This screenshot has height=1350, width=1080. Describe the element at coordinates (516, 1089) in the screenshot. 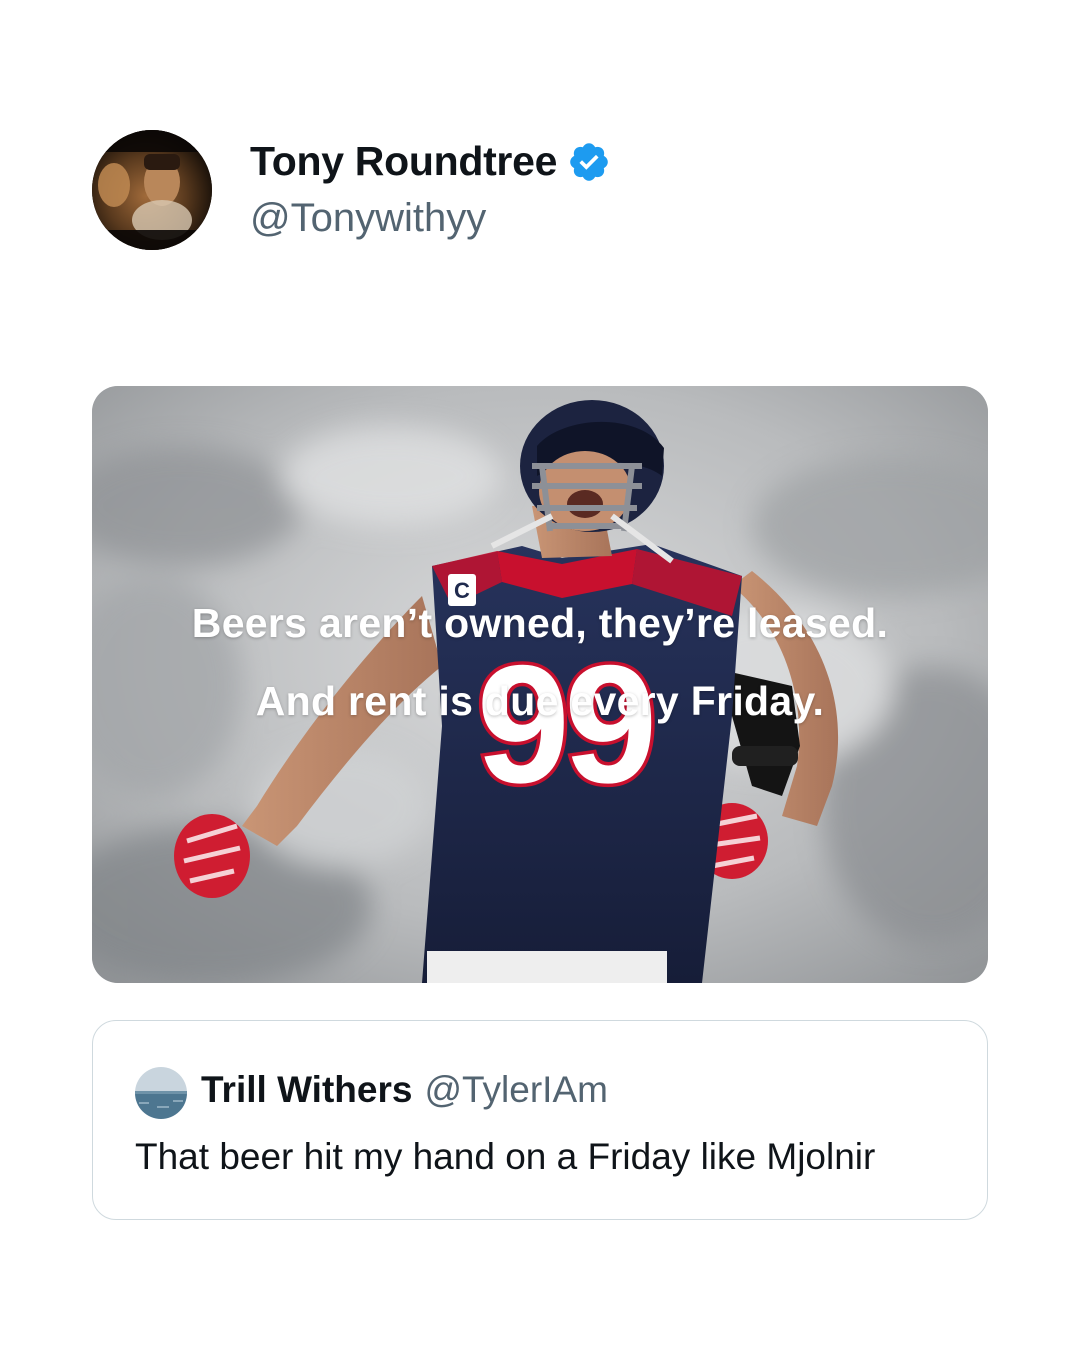

I see `quoted-handle: @TylerIAm` at that location.